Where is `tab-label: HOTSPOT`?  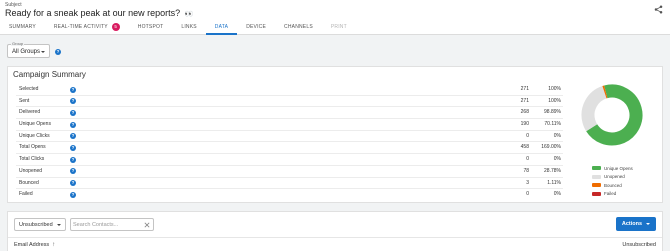
tab-label: HOTSPOT is located at coordinates (150, 27).